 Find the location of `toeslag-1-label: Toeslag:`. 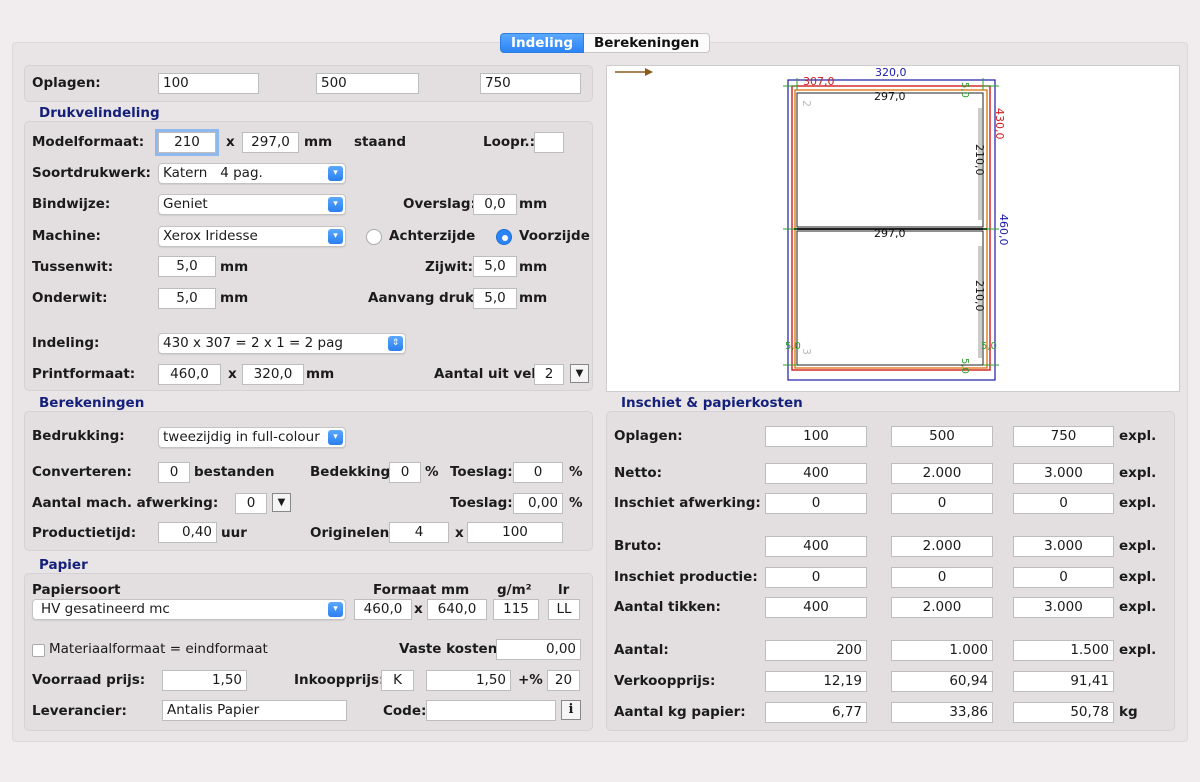

toeslag-1-label: Toeslag: is located at coordinates (481, 472).